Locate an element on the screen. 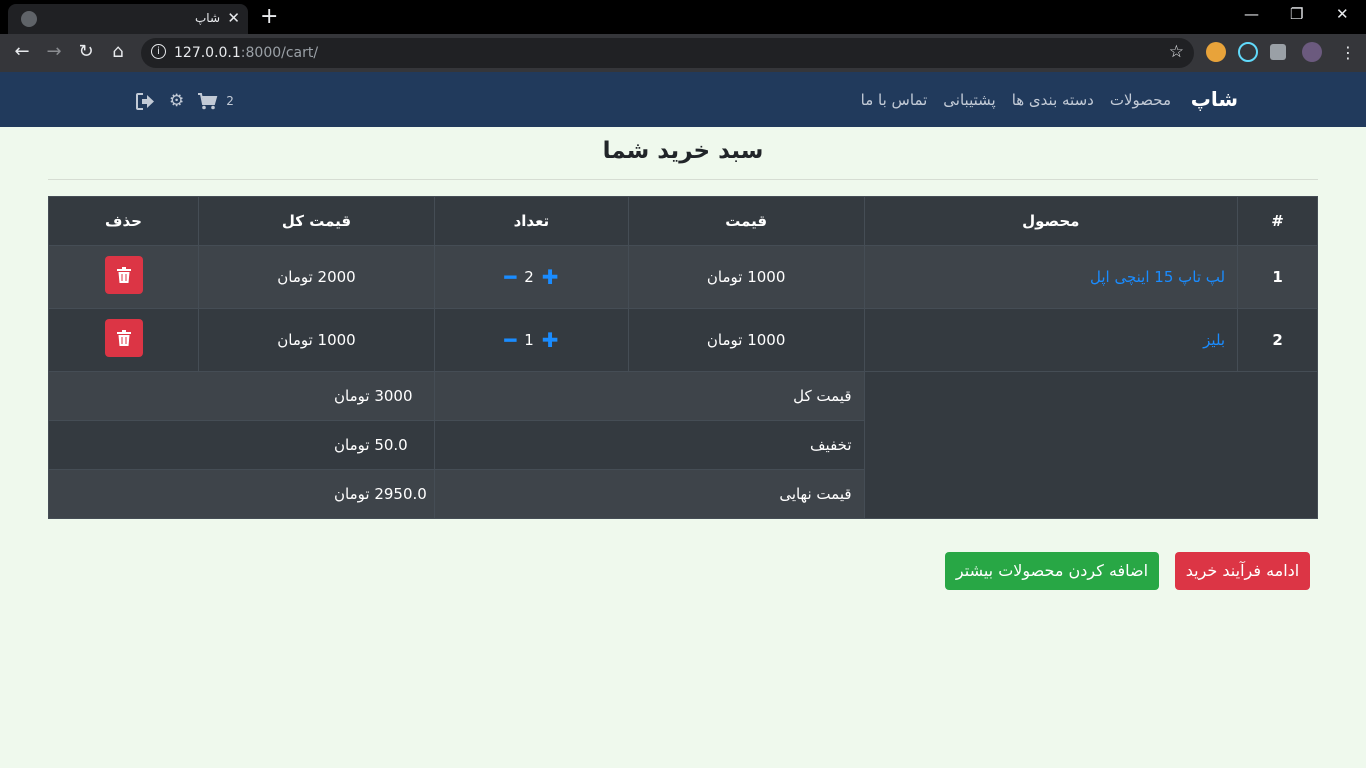 This screenshot has width=1366, height=768. total-cell: 2000 تومان is located at coordinates (316, 277).